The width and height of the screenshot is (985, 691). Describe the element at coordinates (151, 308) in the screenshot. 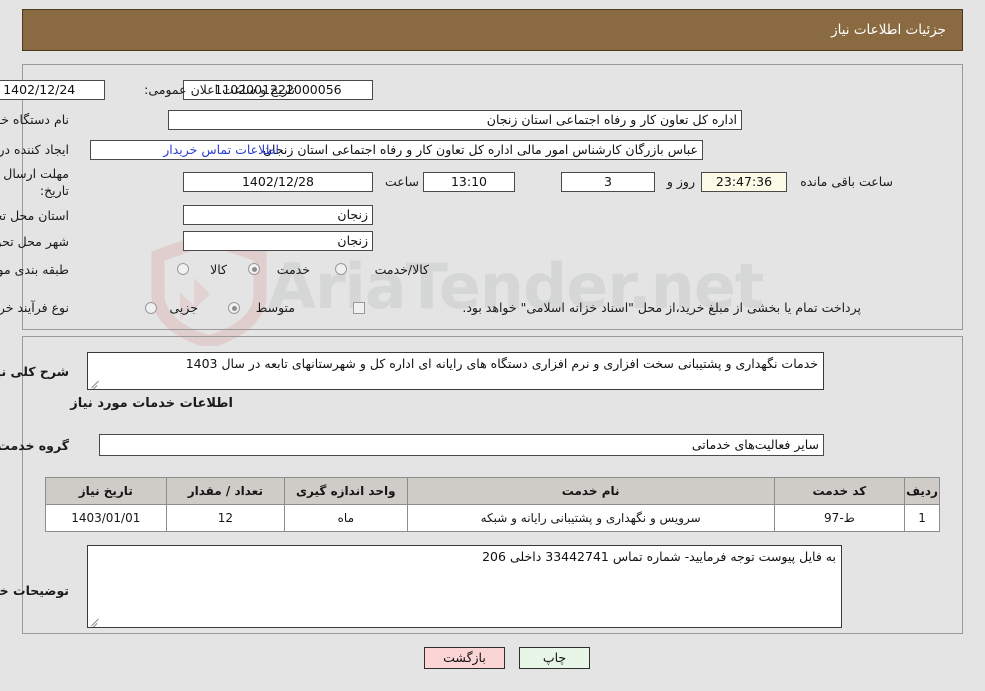

I see `radio-process-jozii` at that location.